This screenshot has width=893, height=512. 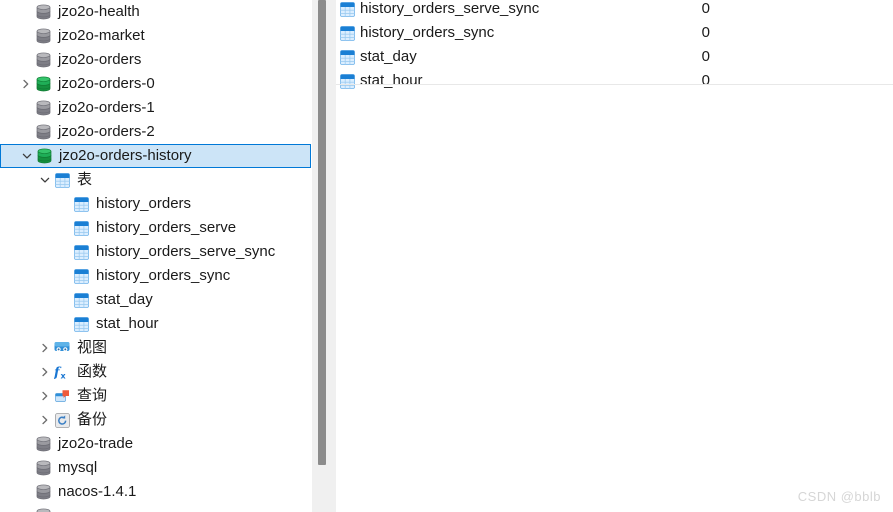 What do you see at coordinates (186, 251) in the screenshot?
I see `tree-item-label: history_orders_serve_sync` at bounding box center [186, 251].